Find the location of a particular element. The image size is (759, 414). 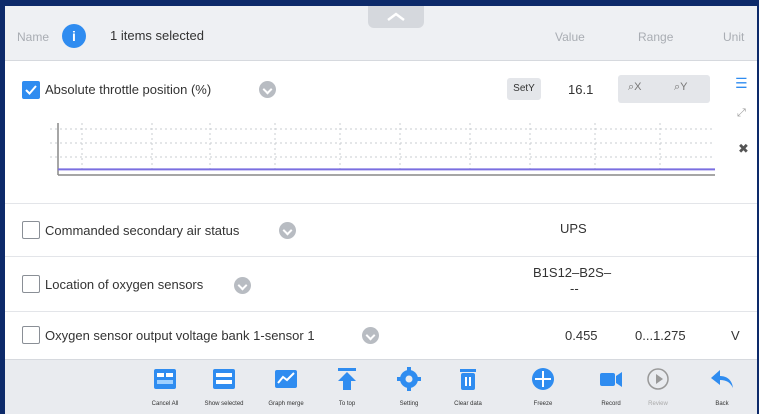

freeze-icon is located at coordinates (543, 379).